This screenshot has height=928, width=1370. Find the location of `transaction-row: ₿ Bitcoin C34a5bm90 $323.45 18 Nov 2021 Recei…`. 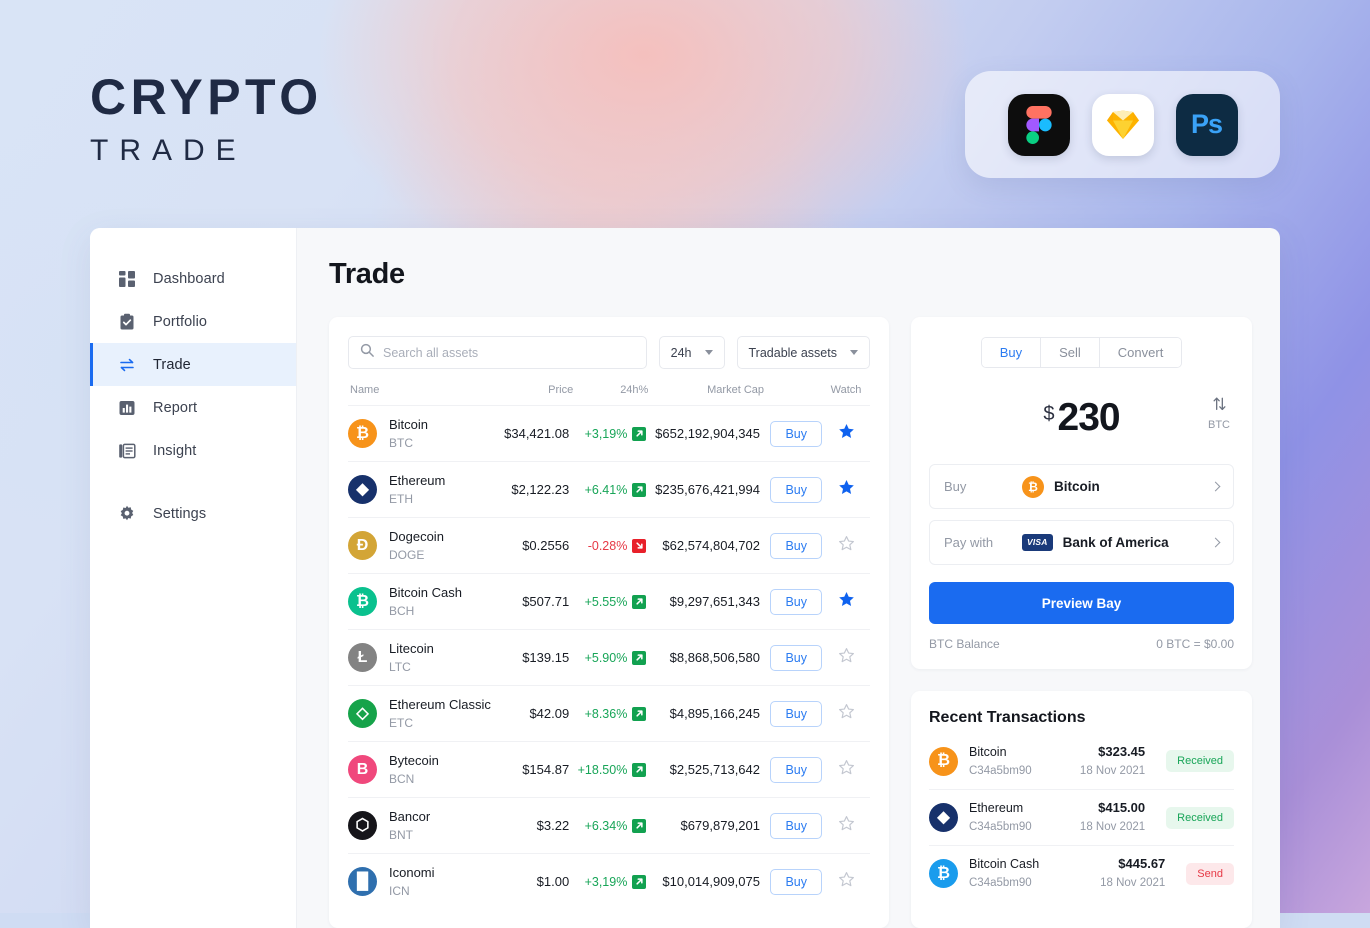

transaction-row: ₿ Bitcoin C34a5bm90 $323.45 18 Nov 2021 Recei… is located at coordinates (1081, 761).